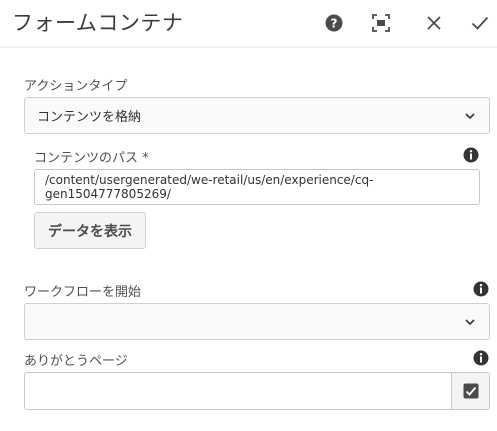  I want to click on view-data-button: データを表示, so click(90, 230).